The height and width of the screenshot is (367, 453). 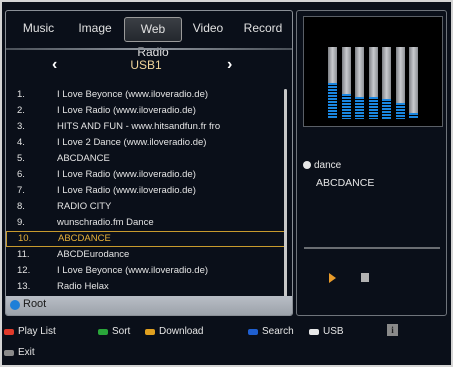 I want to click on list-item-number: 13., so click(x=24, y=286).